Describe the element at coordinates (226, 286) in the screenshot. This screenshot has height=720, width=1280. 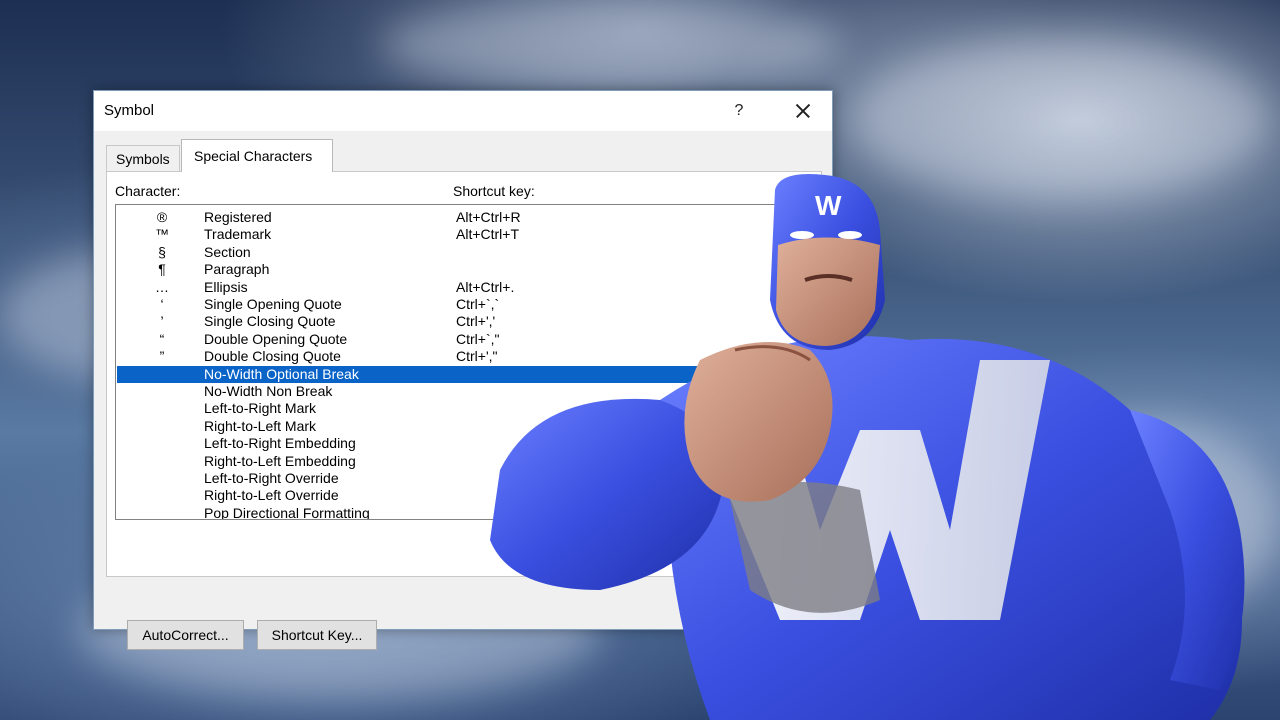
I see `character-name: Ellipsis` at that location.